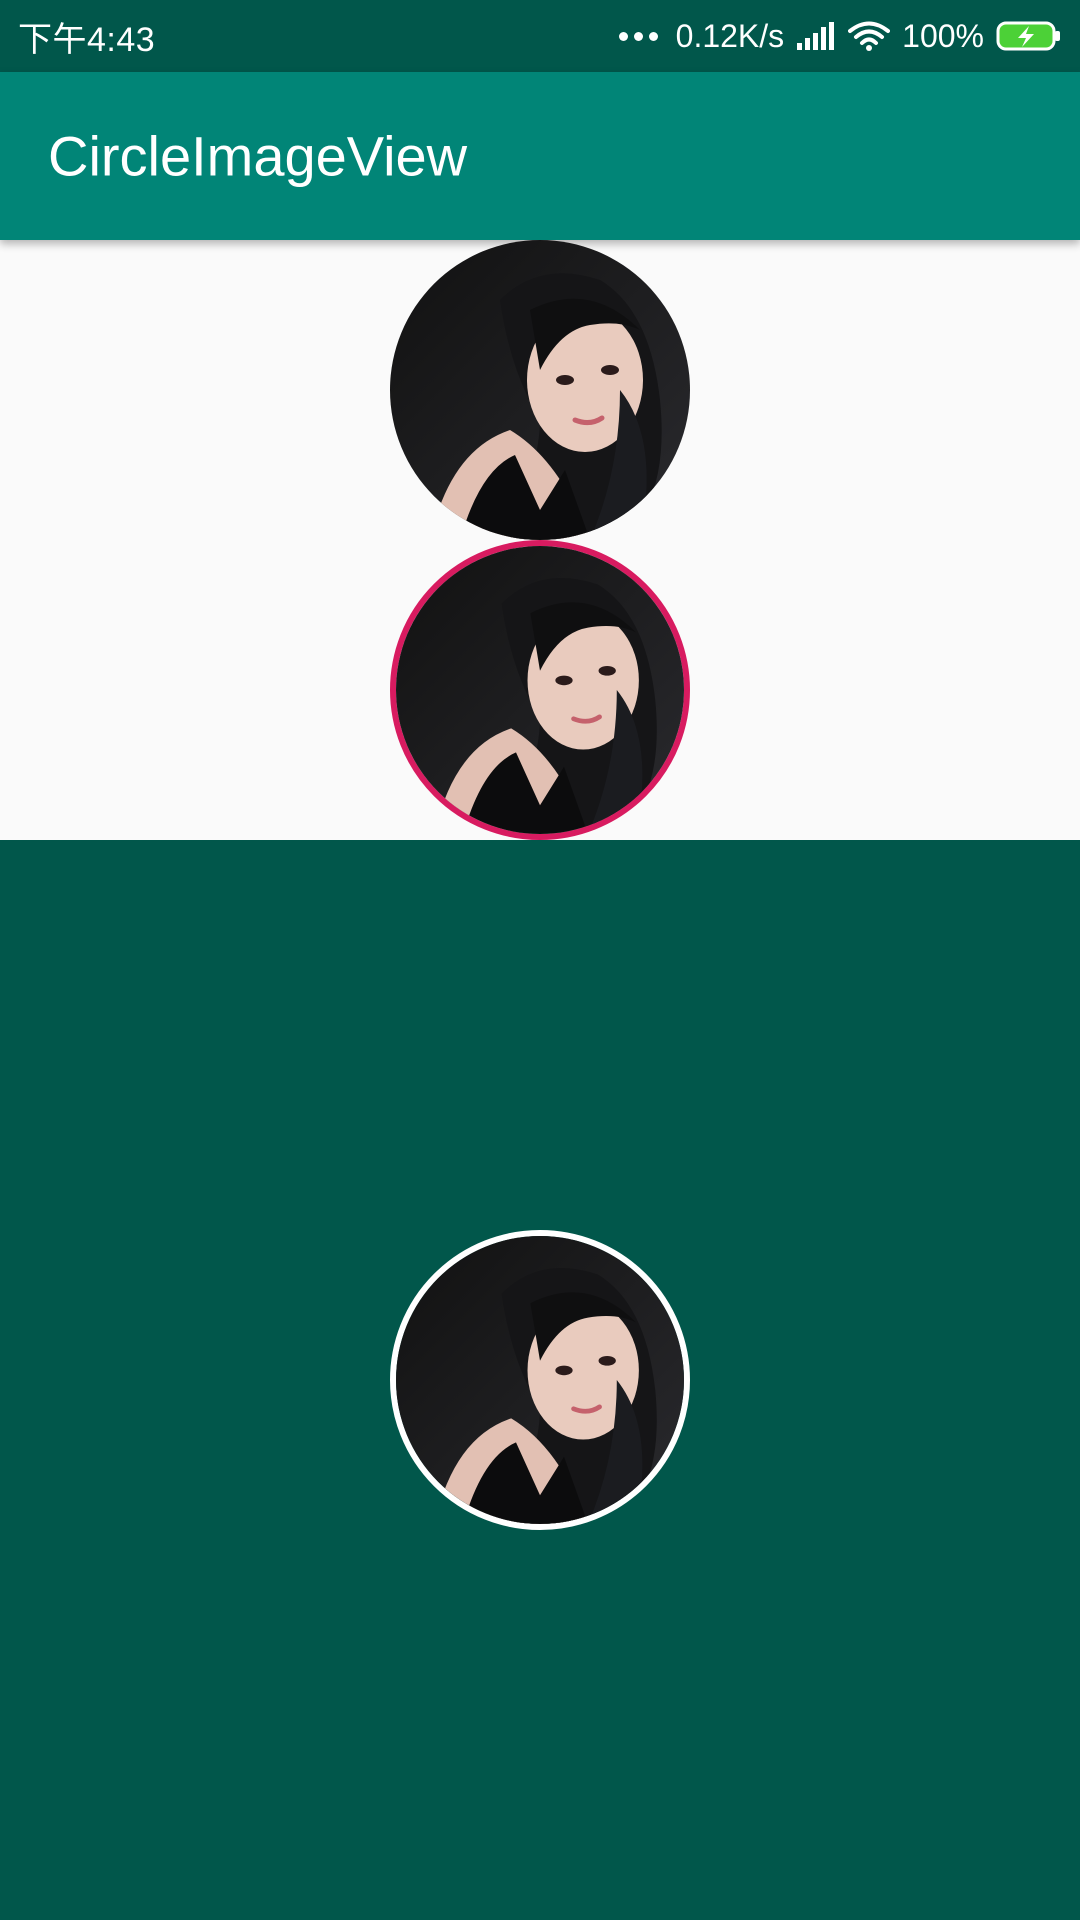  I want to click on status-bar: 下午4:43 0.12K/s 100%, so click(540, 36).